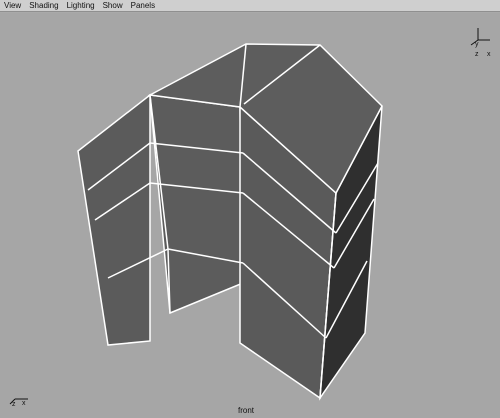 This screenshot has height=418, width=500. Describe the element at coordinates (489, 54) in the screenshot. I see `axis-x-label: x` at that location.